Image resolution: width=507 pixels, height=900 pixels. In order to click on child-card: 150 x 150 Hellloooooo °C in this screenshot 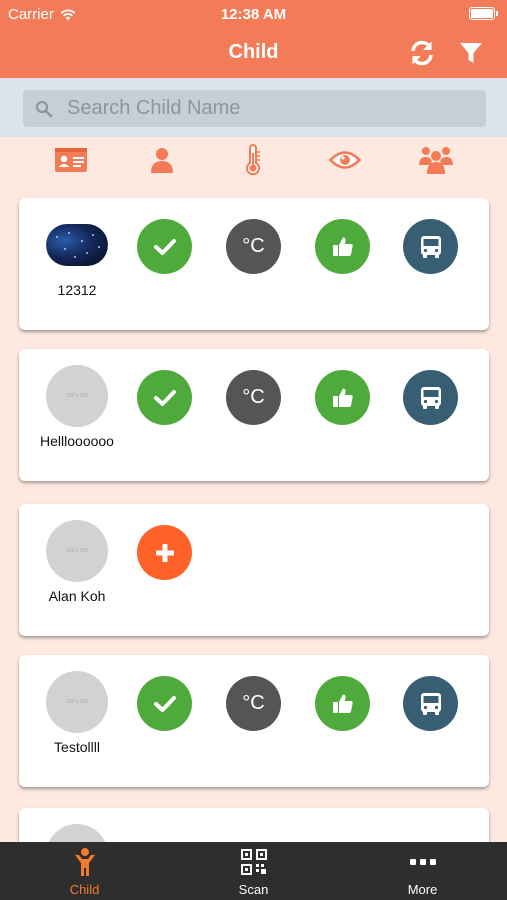, I will do `click(254, 415)`.